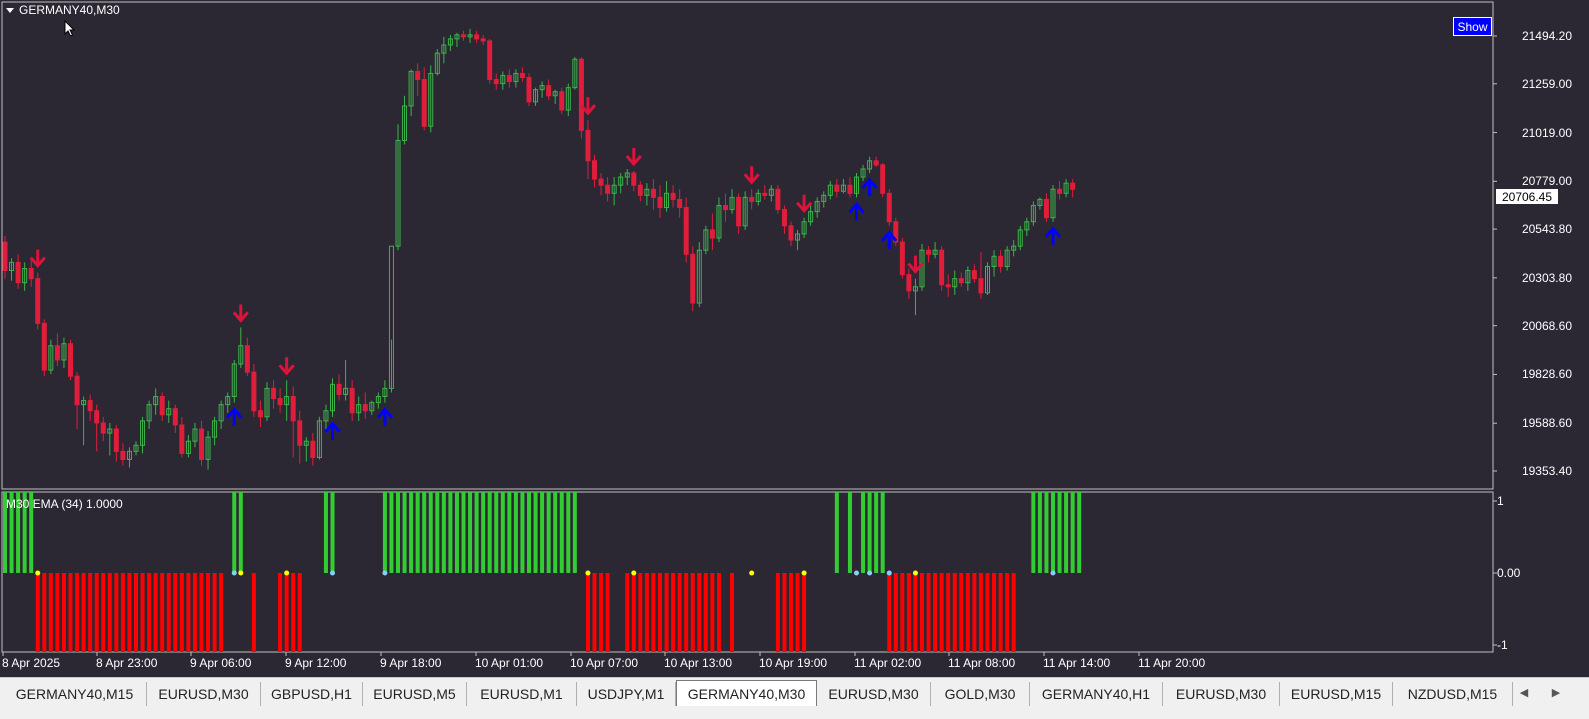 This screenshot has width=1589, height=719. I want to click on price-label: 21494.20, so click(1546, 36).